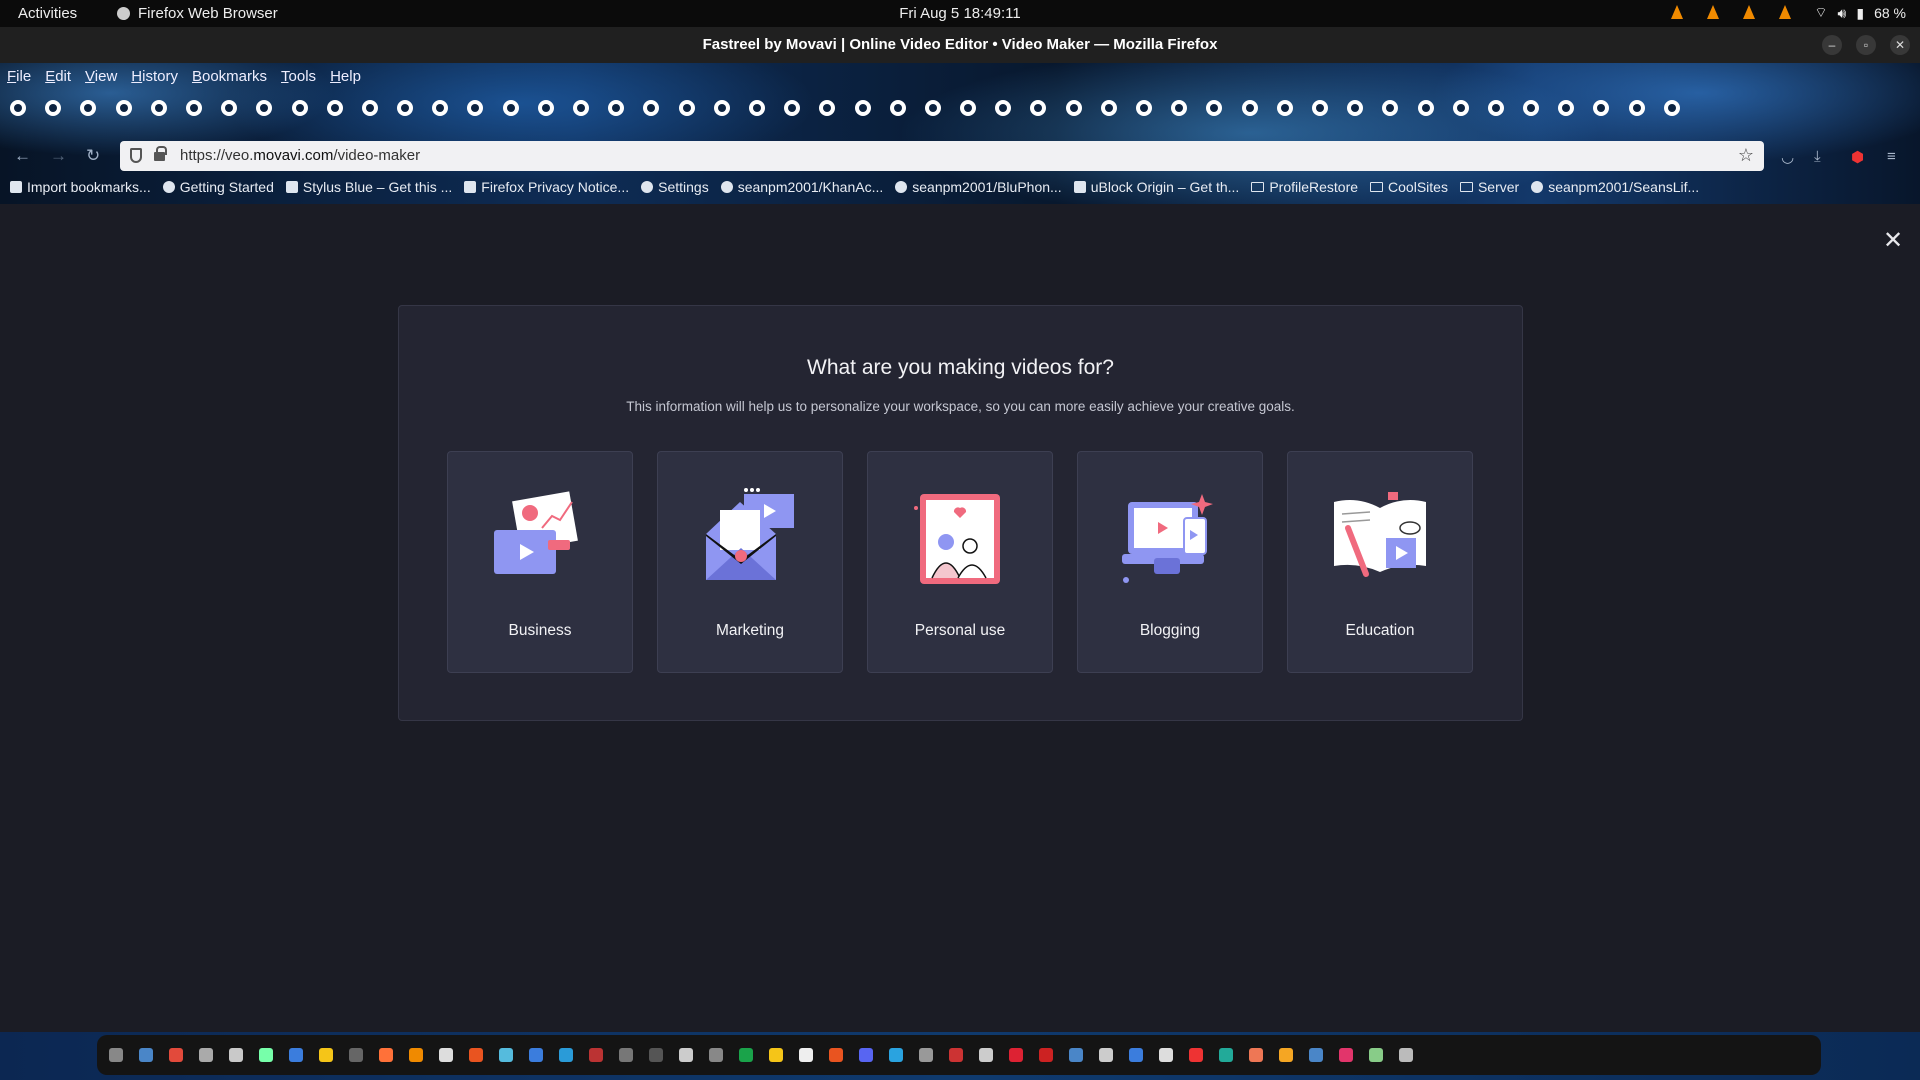 The height and width of the screenshot is (1080, 1920). What do you see at coordinates (160, 153) in the screenshot?
I see `lock-icon` at bounding box center [160, 153].